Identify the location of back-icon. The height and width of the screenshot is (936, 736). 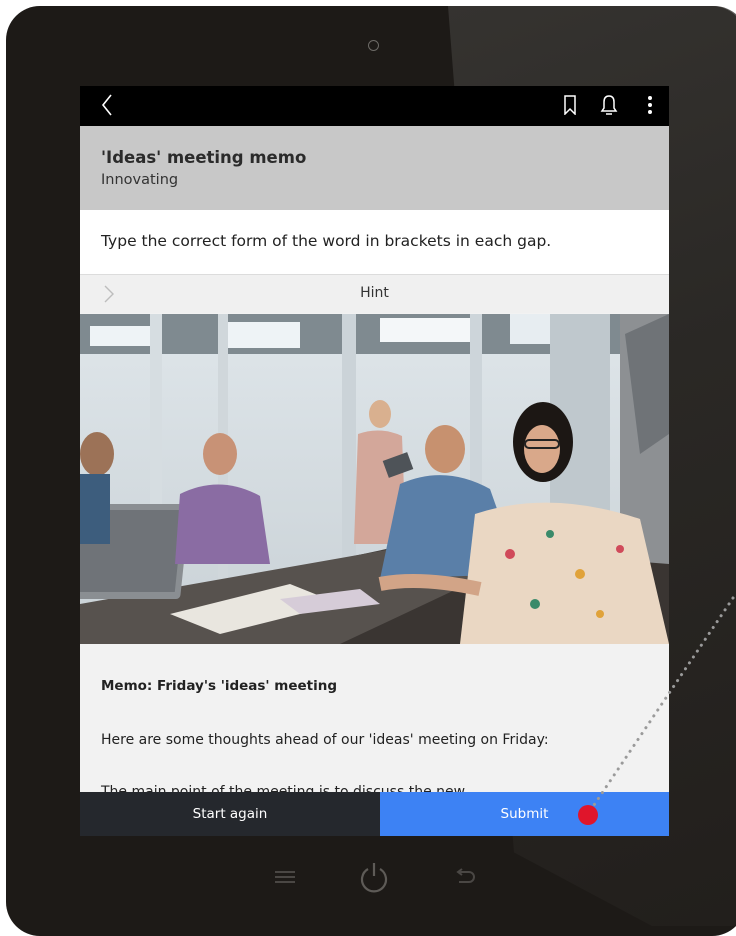
(107, 105).